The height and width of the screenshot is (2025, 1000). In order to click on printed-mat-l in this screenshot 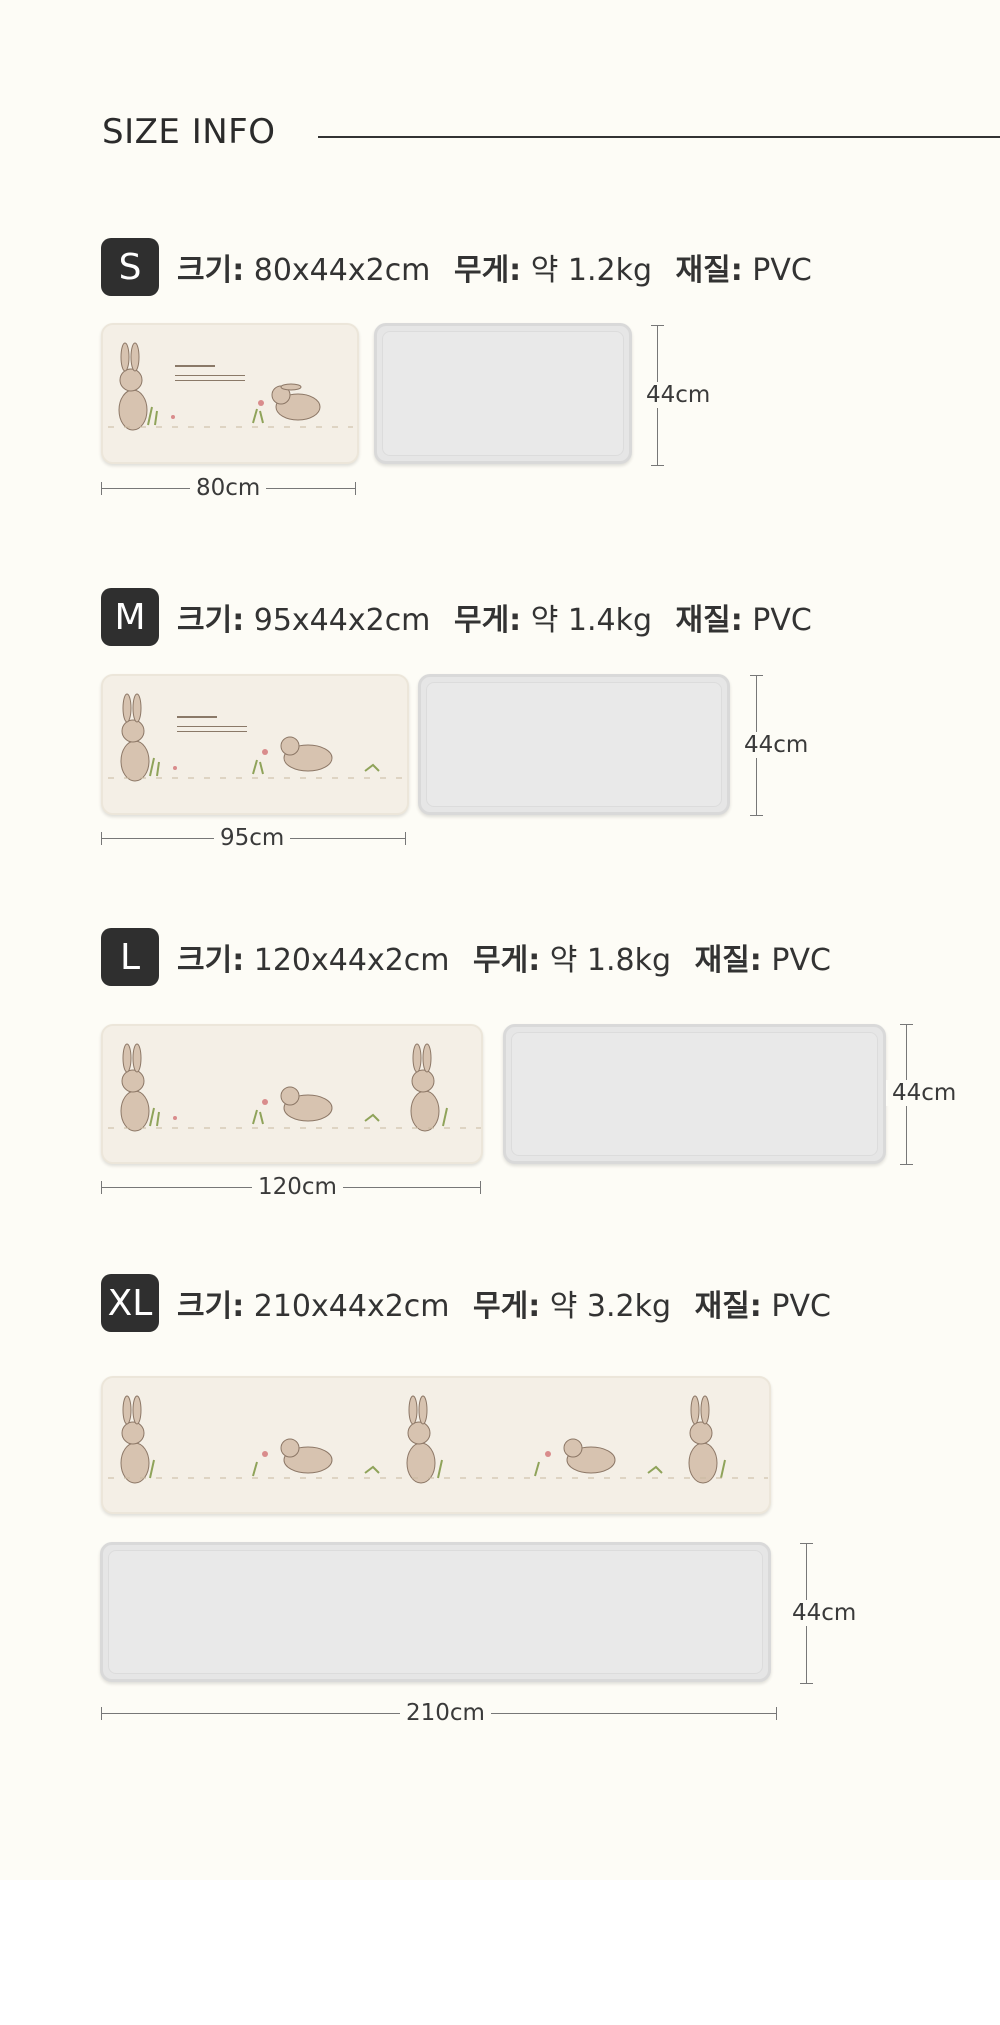, I will do `click(292, 1094)`.